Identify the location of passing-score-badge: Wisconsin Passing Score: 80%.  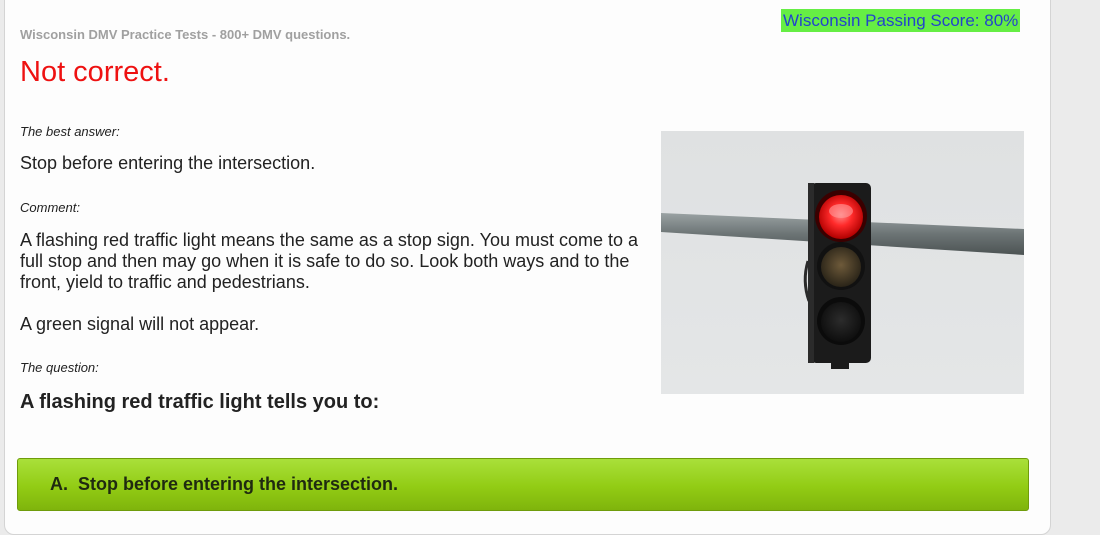
(901, 20).